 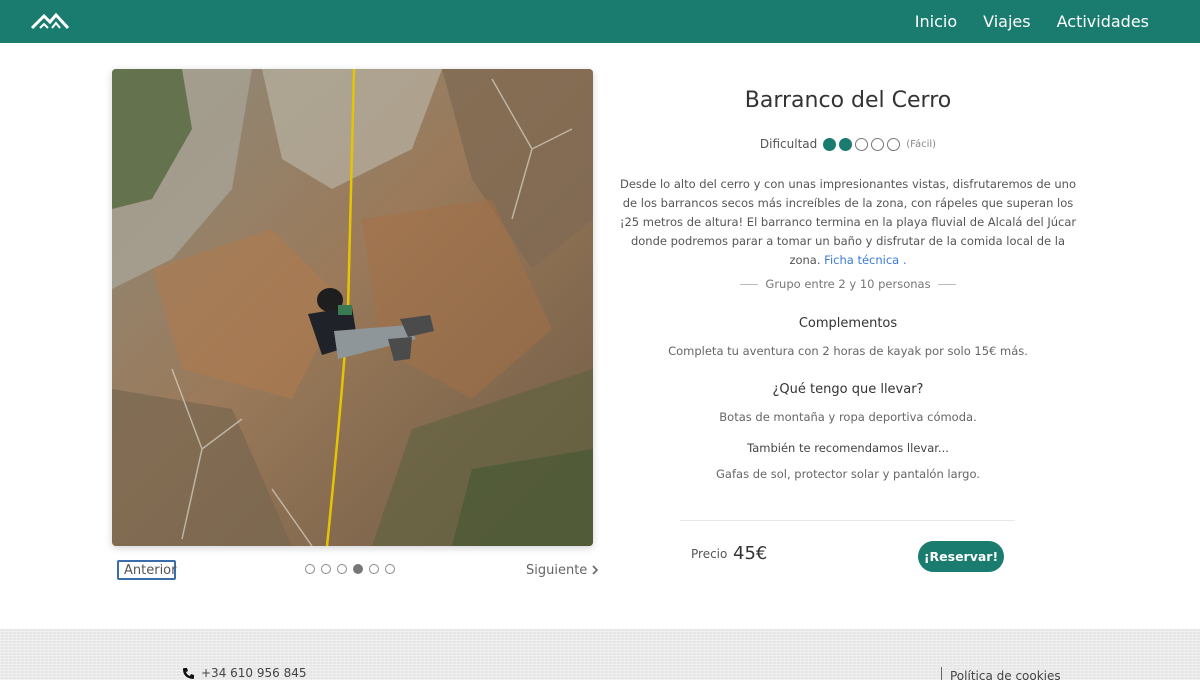 I want to click on slide-indicators, so click(x=350, y=569).